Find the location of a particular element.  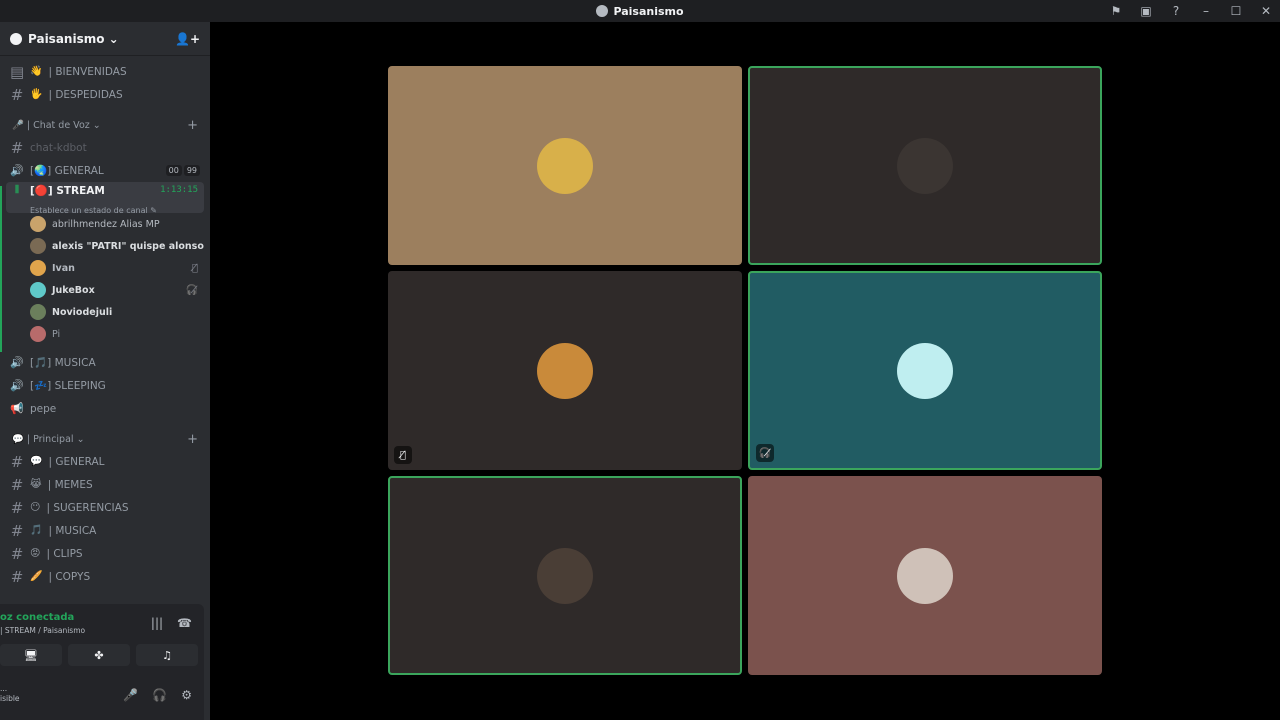

channel-musica: # 🎵 | MUSICA is located at coordinates (105, 530).